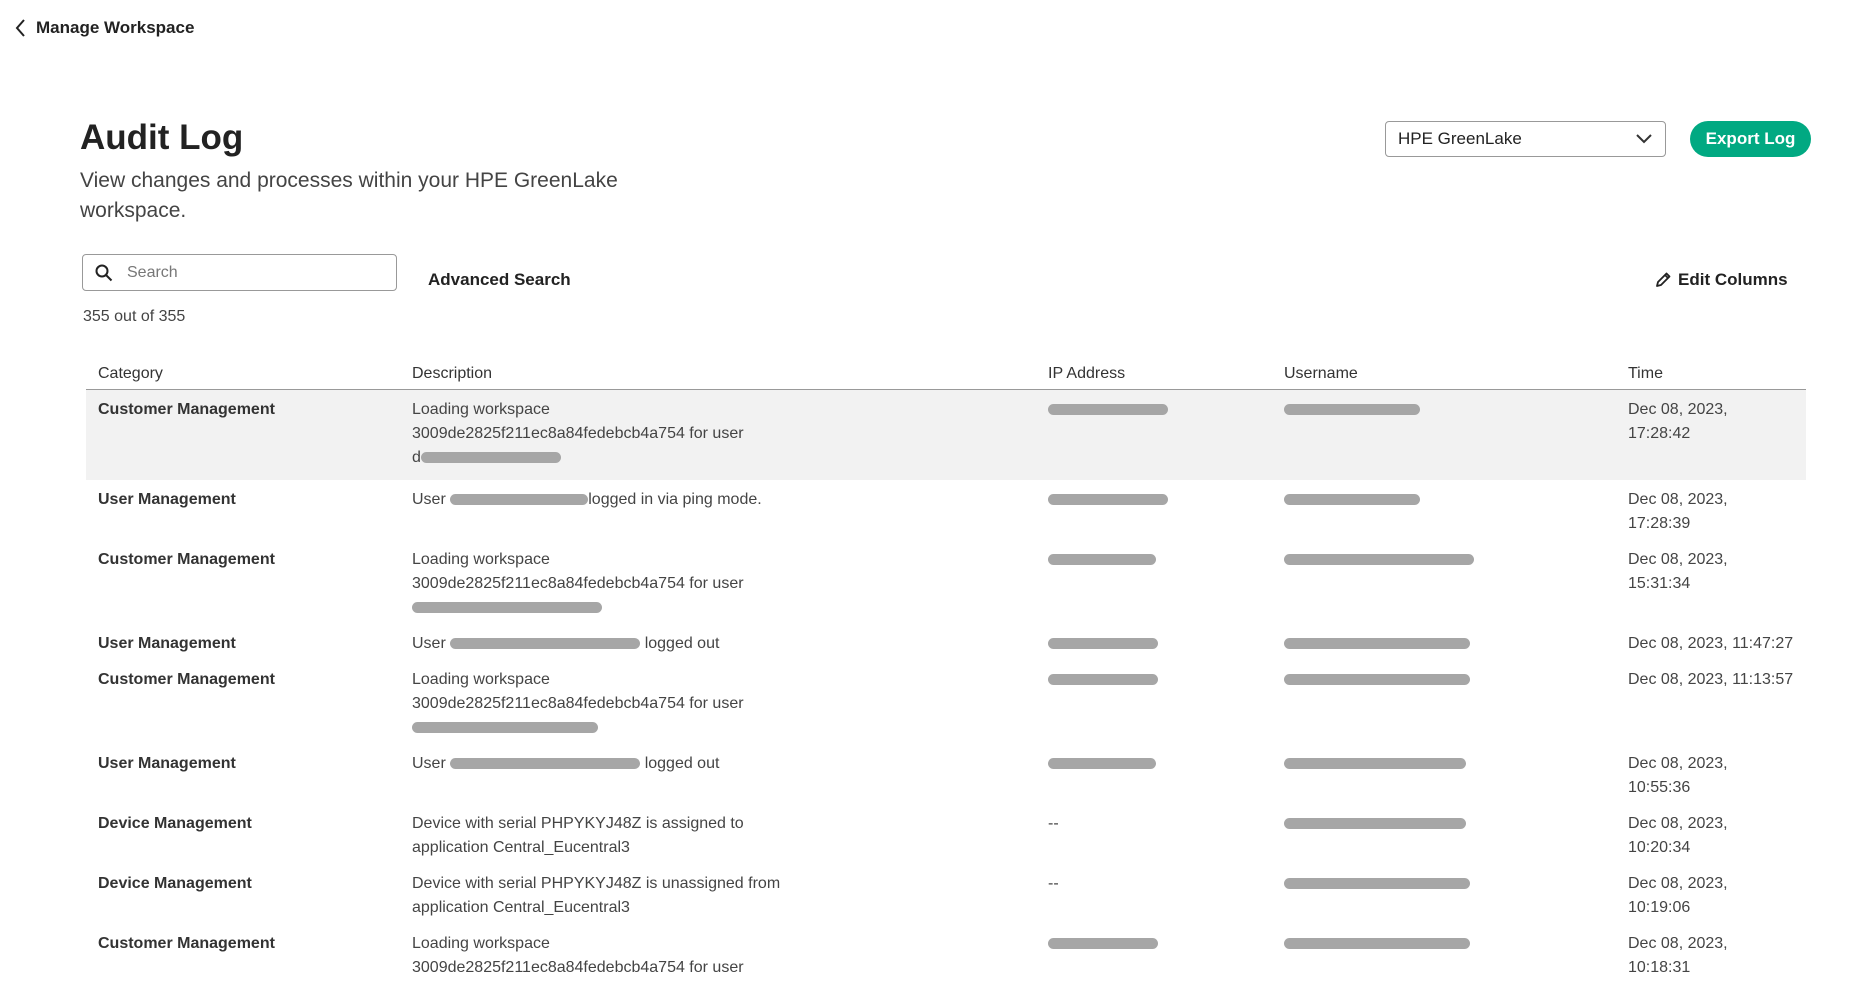 Image resolution: width=1868 pixels, height=984 pixels. I want to click on edit-columns-label: Edit Columns, so click(1733, 279).